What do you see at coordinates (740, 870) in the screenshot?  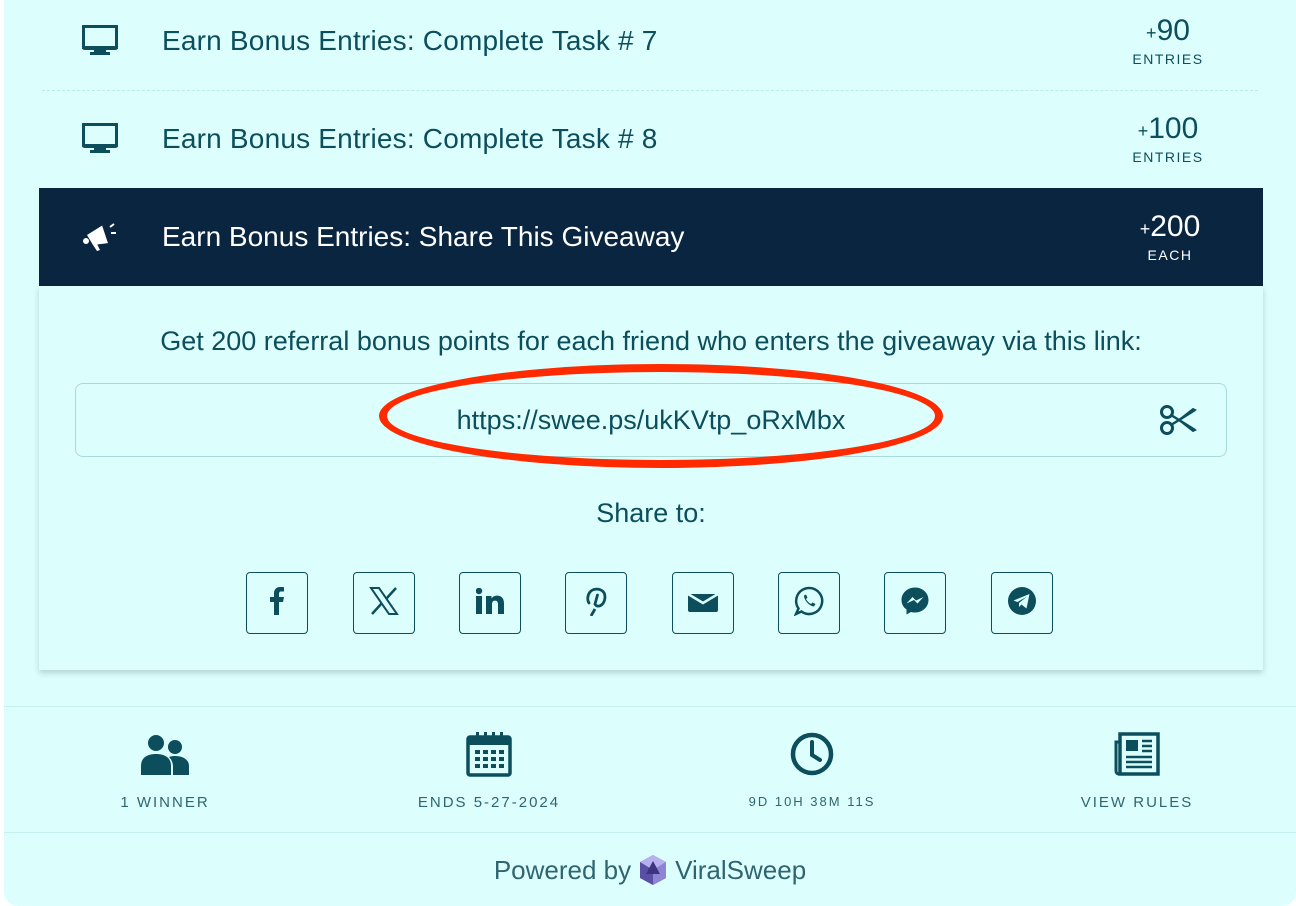 I see `brand-link: ViralSweep` at bounding box center [740, 870].